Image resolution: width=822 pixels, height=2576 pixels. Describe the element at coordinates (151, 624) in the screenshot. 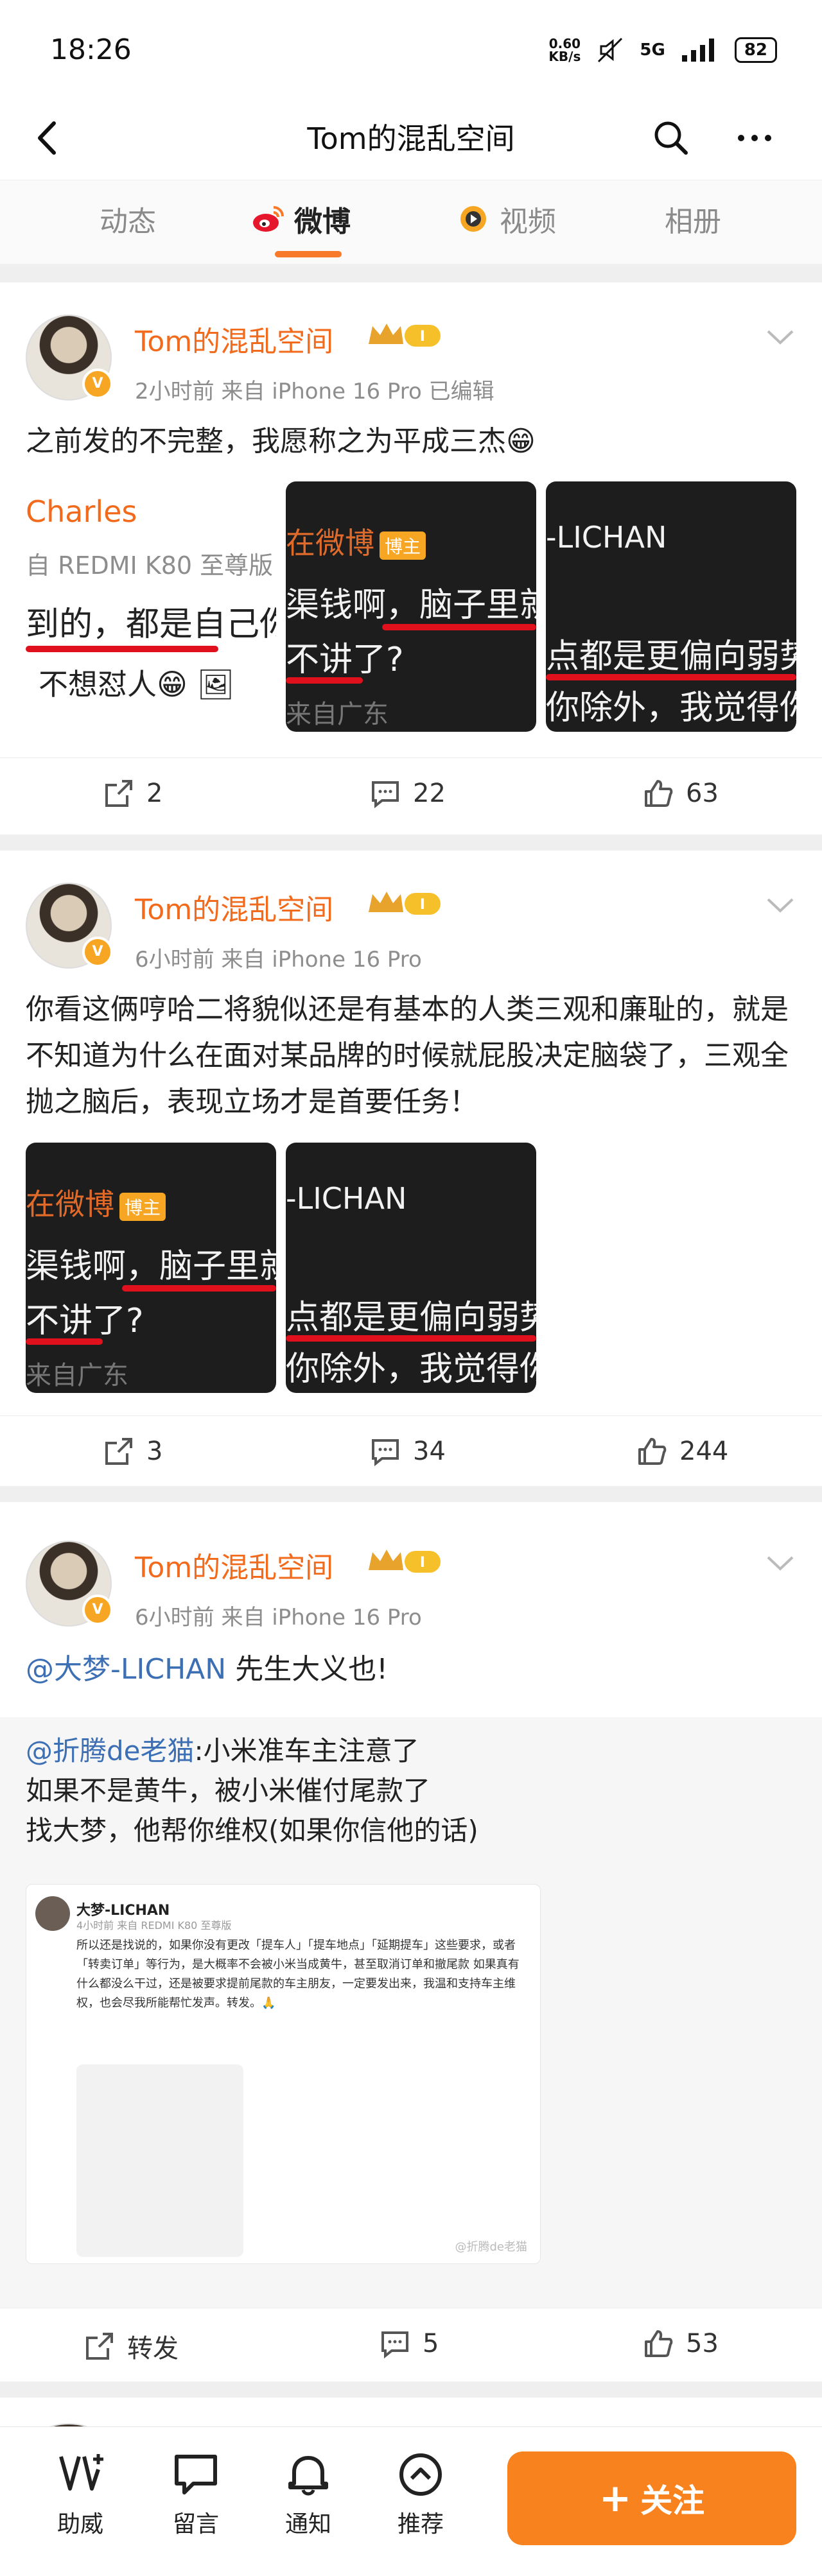

I see `image-text: 到的，都是自己你` at that location.